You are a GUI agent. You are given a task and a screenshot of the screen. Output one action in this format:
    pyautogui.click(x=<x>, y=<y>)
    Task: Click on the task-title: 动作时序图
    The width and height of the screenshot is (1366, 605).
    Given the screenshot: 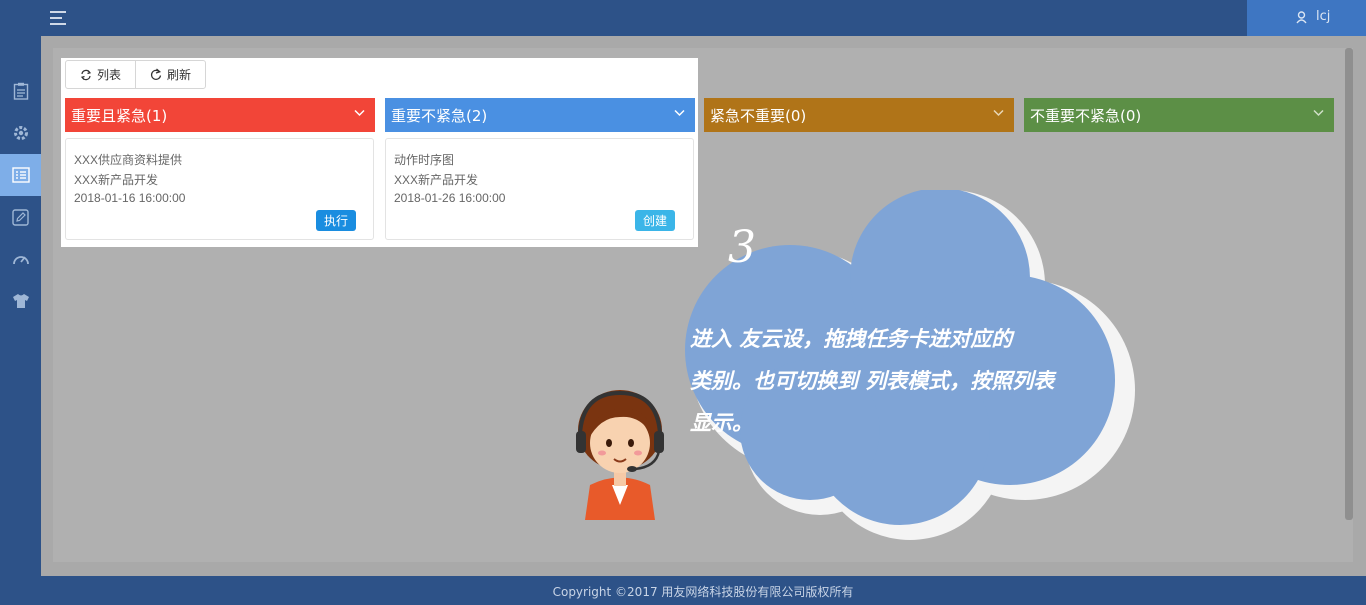 What is the action you would take?
    pyautogui.click(x=424, y=160)
    